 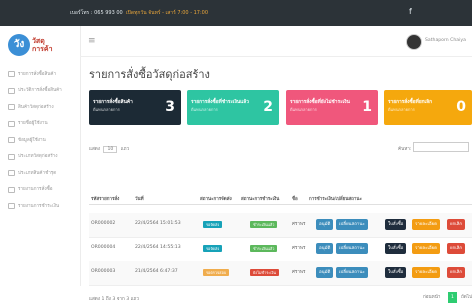 What do you see at coordinates (295, 198) in the screenshot?
I see `col-name: ชื่อ` at bounding box center [295, 198].